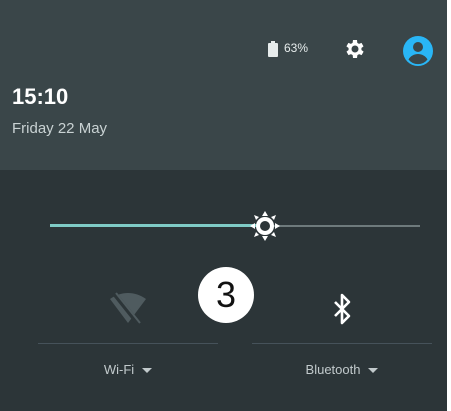 The image size is (451, 411). I want to click on wifi-off-icon, so click(128, 308).